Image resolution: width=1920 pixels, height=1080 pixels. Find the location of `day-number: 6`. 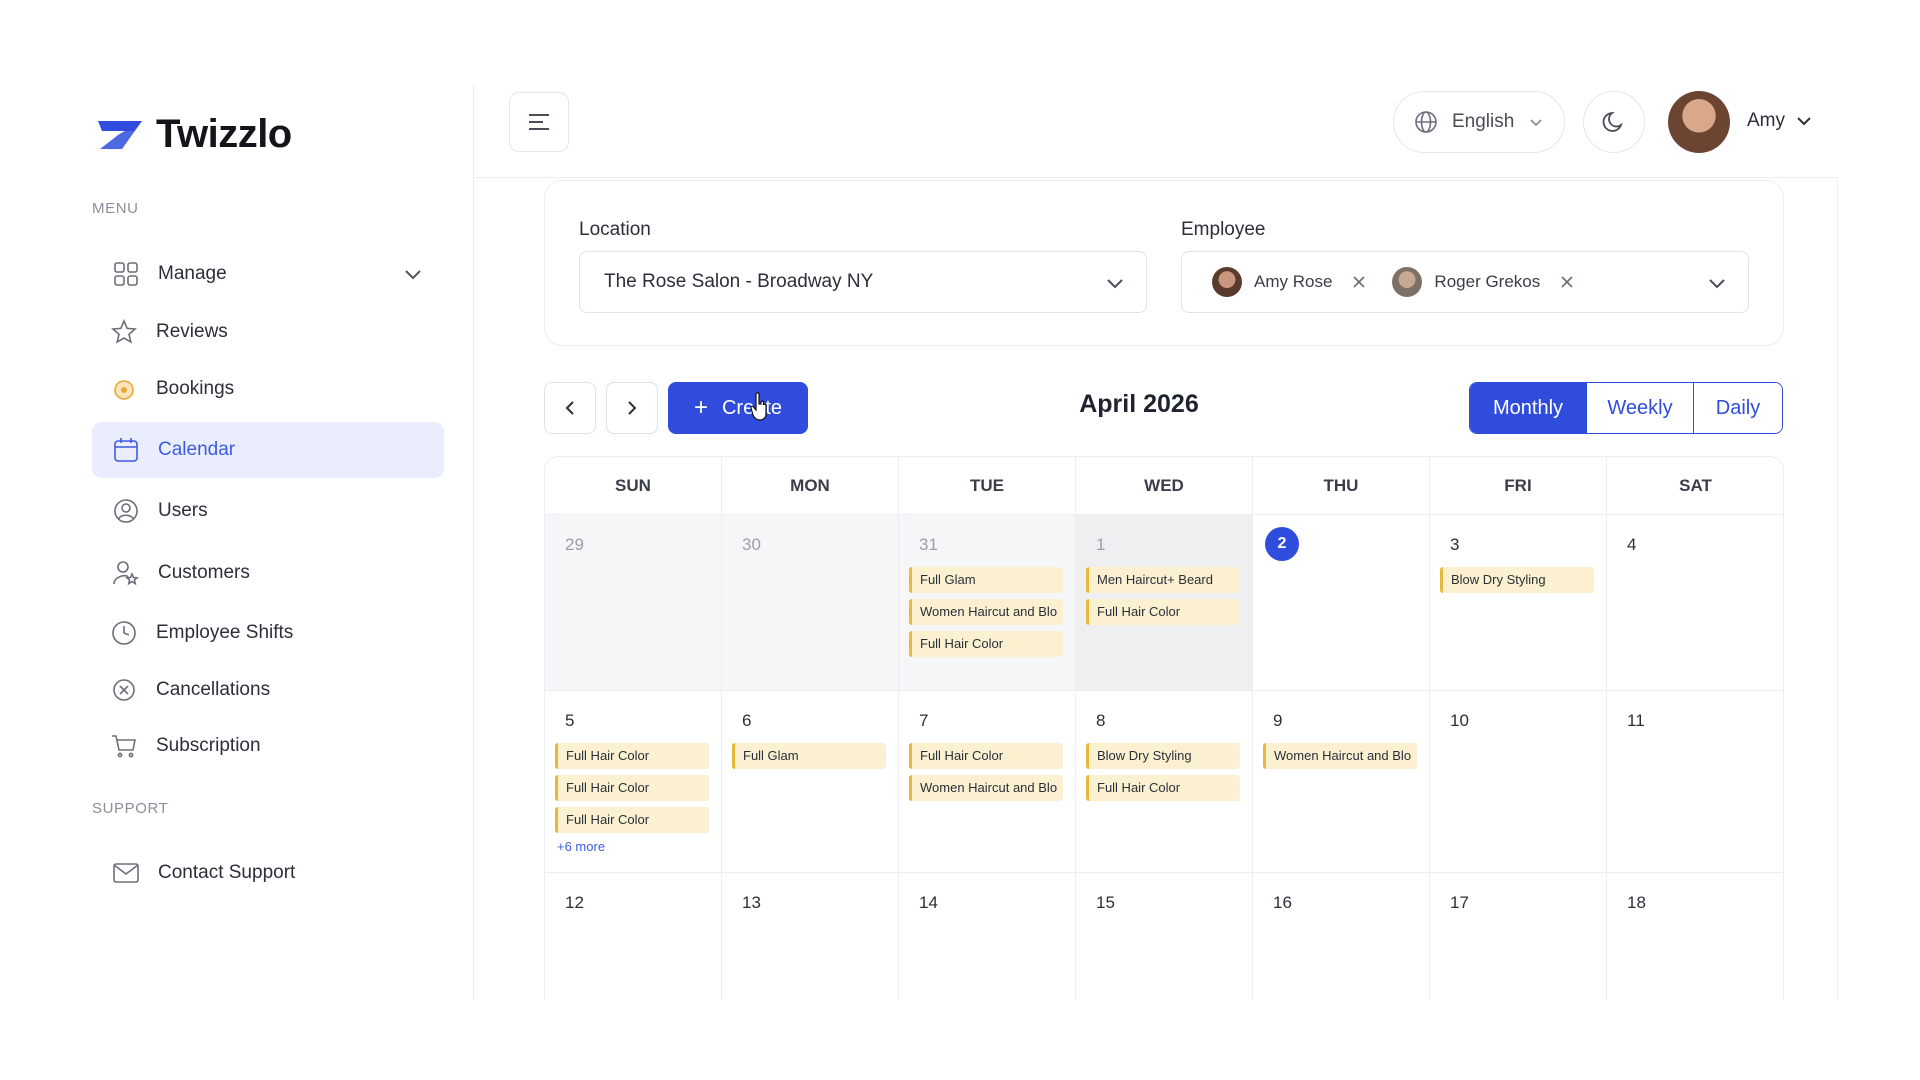

day-number: 6 is located at coordinates (747, 720).